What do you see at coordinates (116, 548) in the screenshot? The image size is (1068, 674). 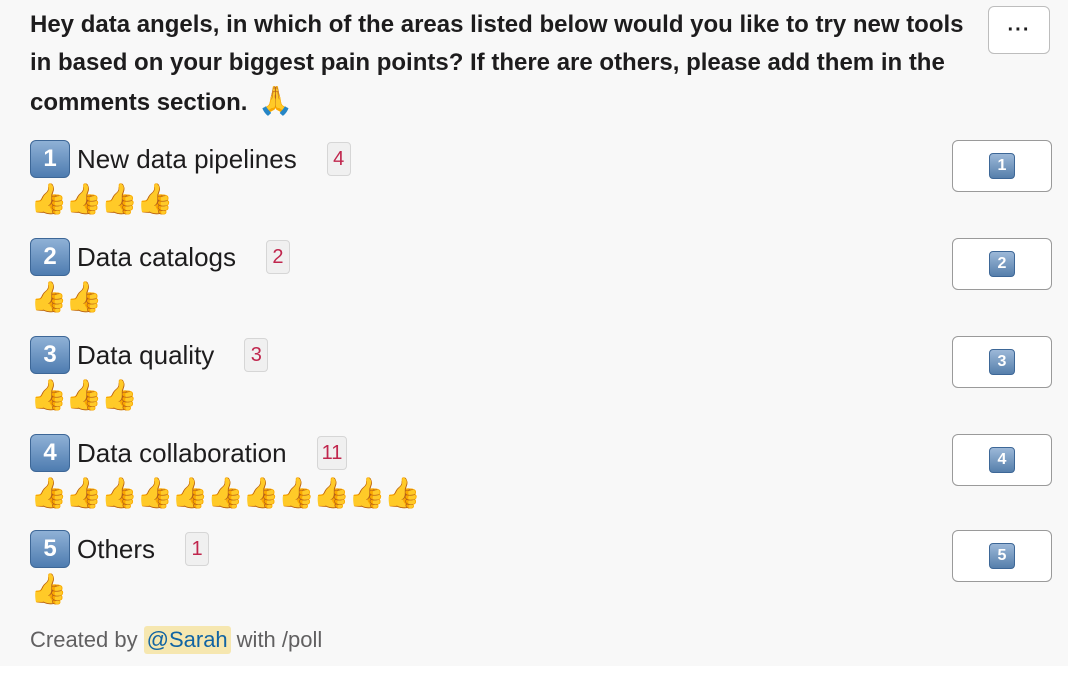 I see `option-label: Others` at bounding box center [116, 548].